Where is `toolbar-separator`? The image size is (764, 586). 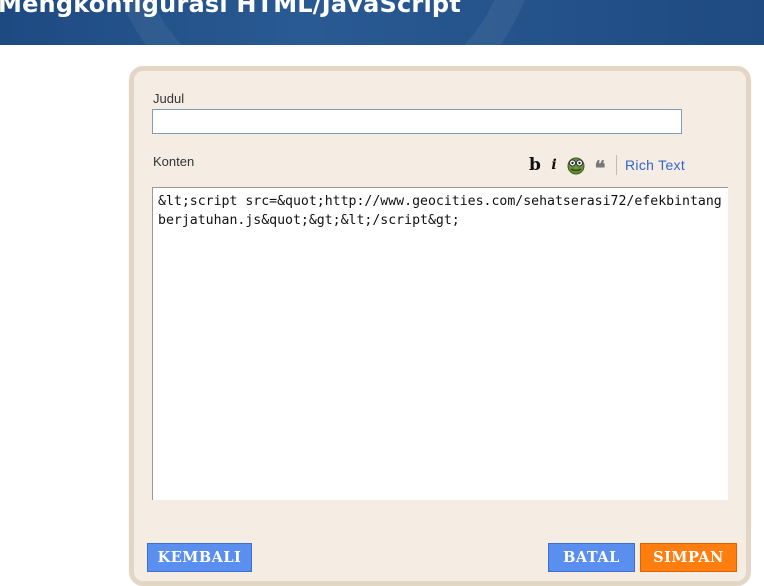 toolbar-separator is located at coordinates (616, 165).